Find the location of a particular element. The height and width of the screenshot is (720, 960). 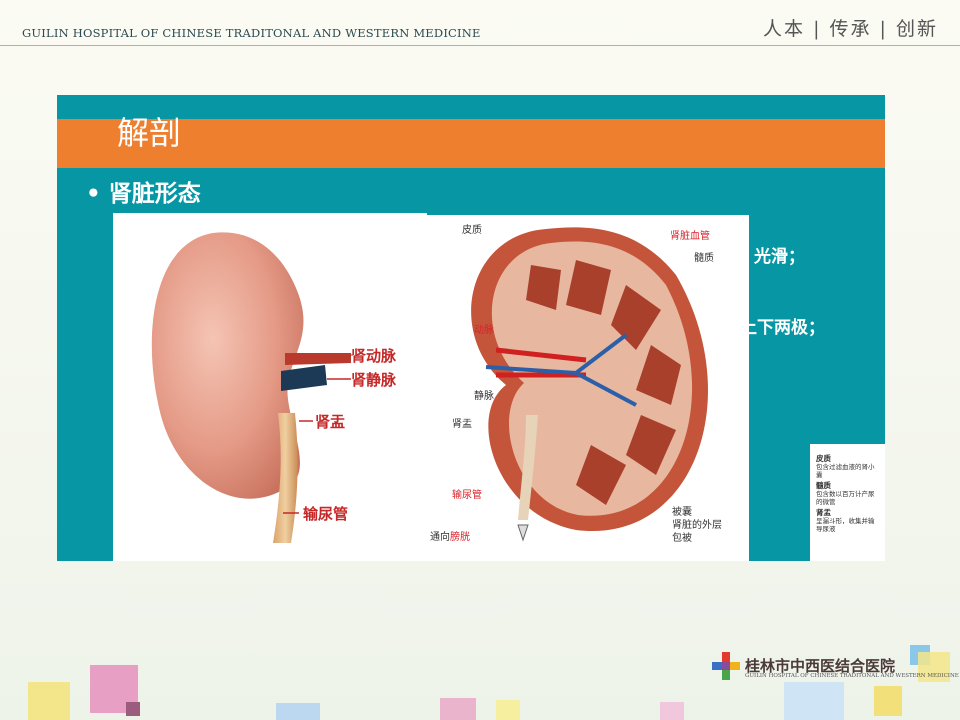

bullet-kidney-shape: • 肾脏形态 is located at coordinates (143, 194).